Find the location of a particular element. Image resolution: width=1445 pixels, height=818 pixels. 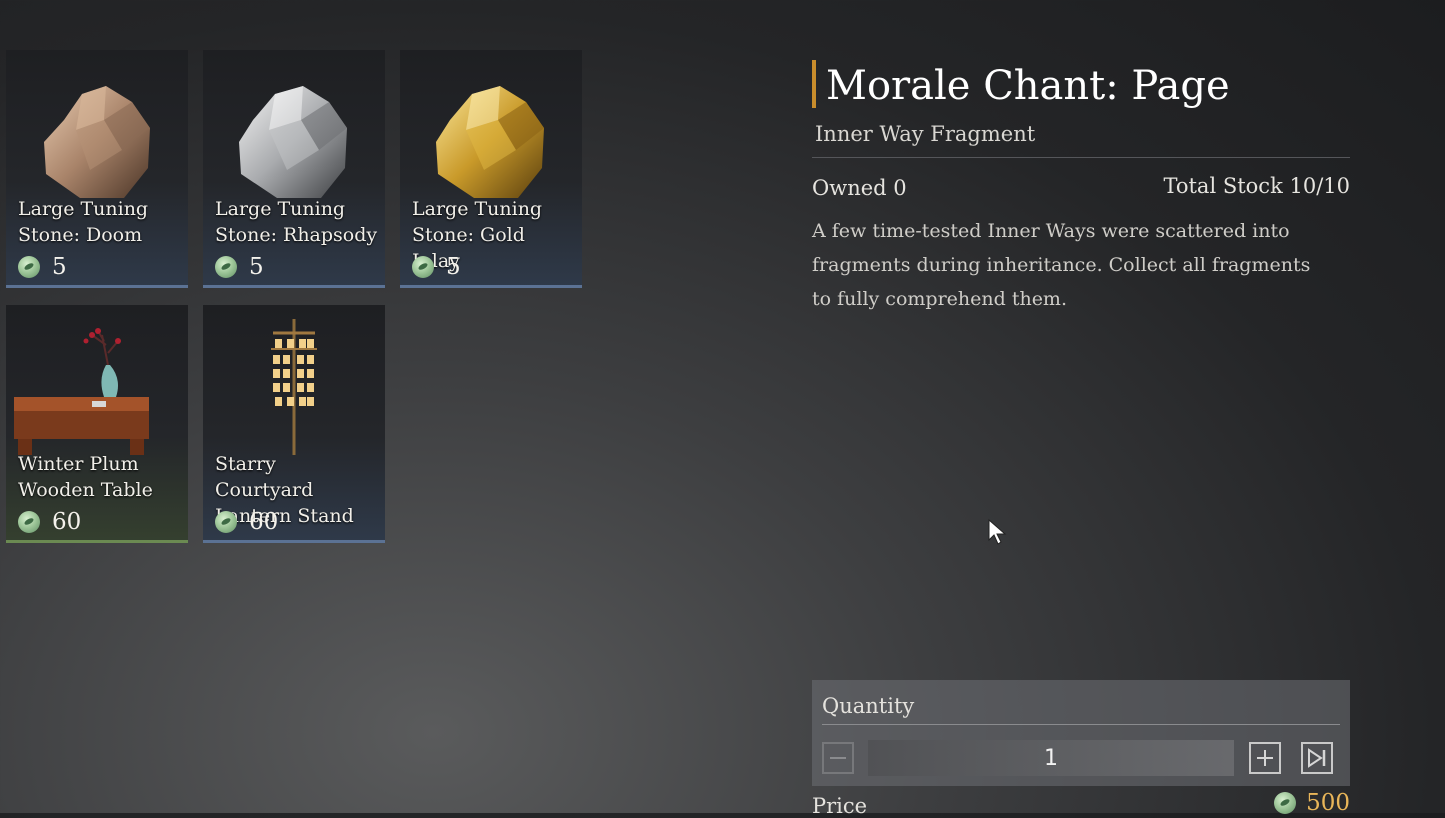

shop-item-starry-lantern-stand: Starry Courtyard Lantern Stand 60 is located at coordinates (294, 424).